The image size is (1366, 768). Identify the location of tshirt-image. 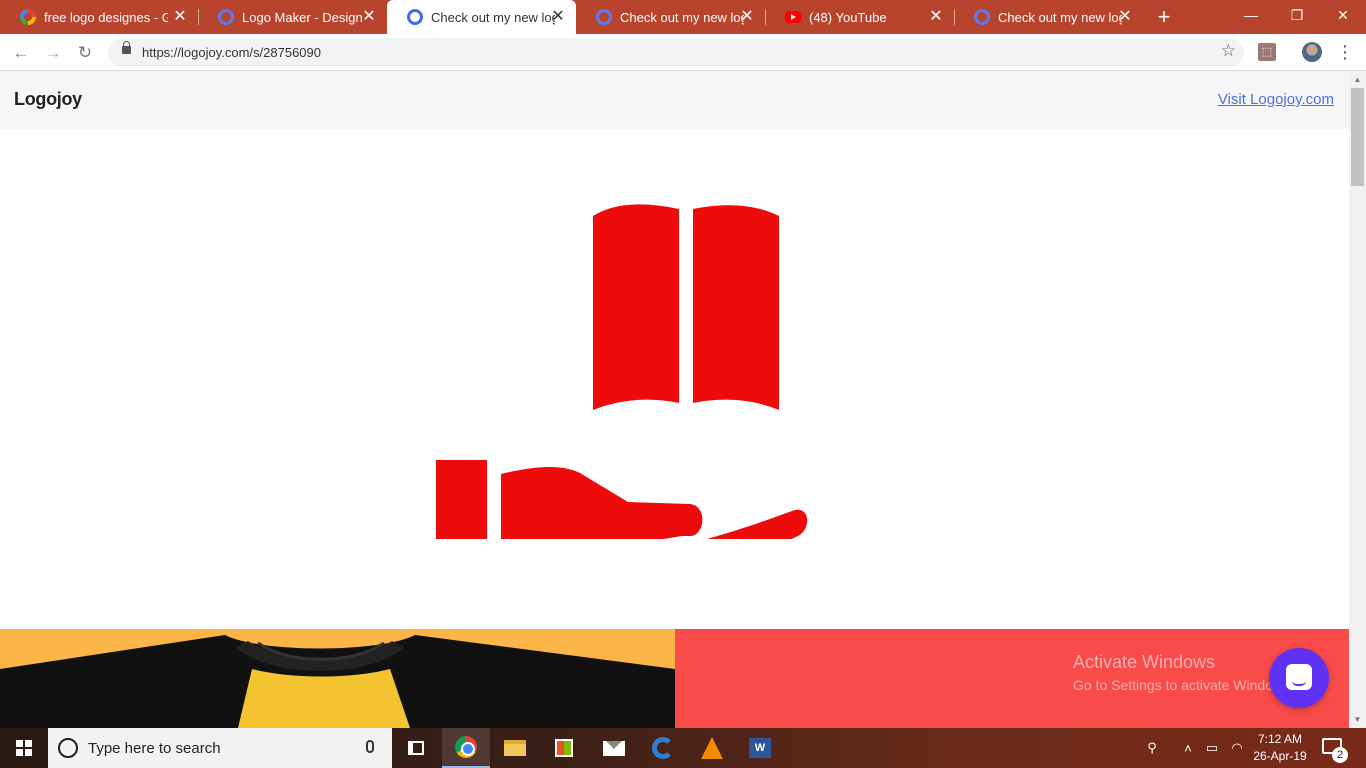
(337, 681).